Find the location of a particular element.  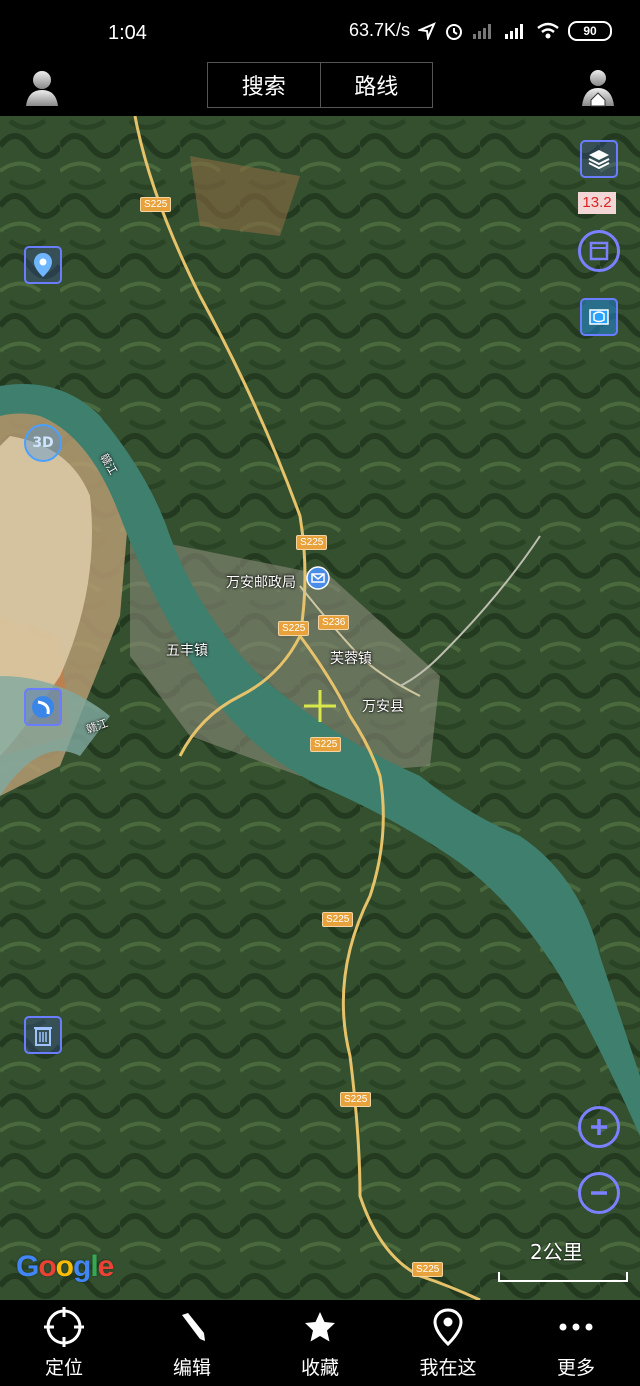

post-office-marker-icon is located at coordinates (318, 578).